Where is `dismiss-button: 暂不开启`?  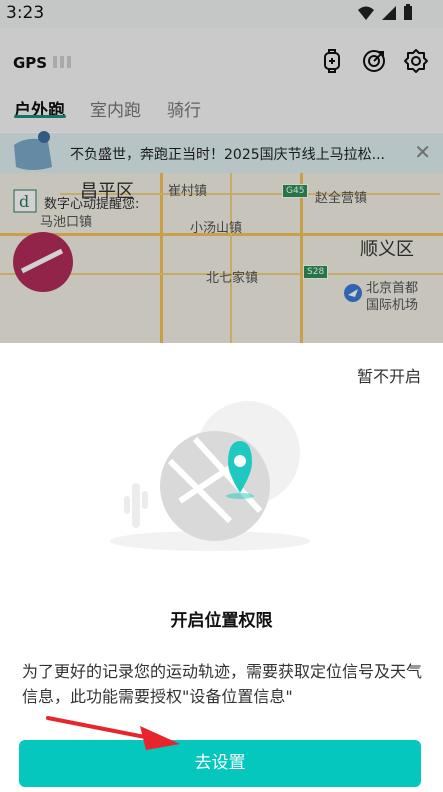 dismiss-button: 暂不开启 is located at coordinates (389, 375).